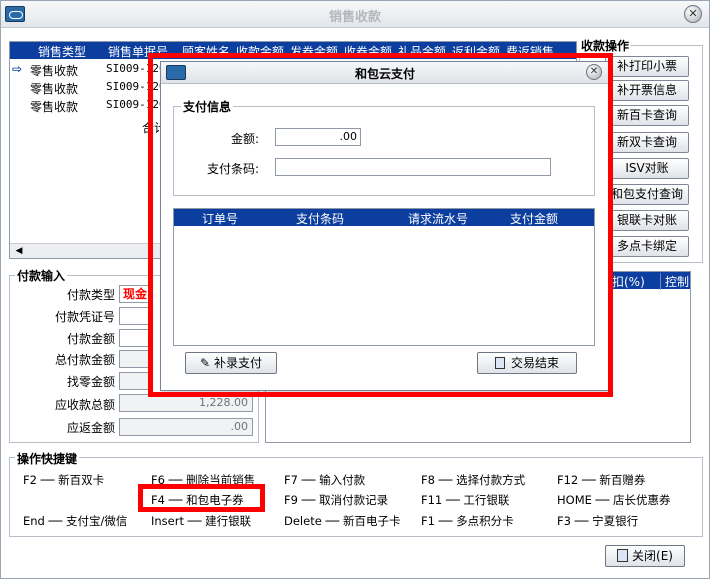 The width and height of the screenshot is (710, 579). I want to click on shortcut-f7: F7 ── 输入付款, so click(325, 480).